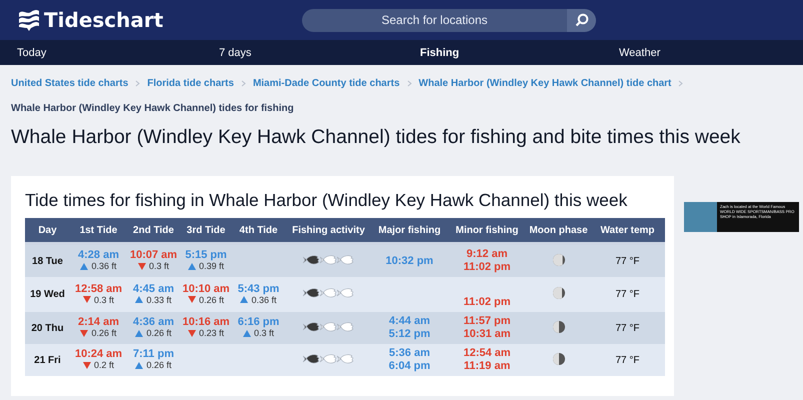 This screenshot has height=400, width=803. Describe the element at coordinates (487, 254) in the screenshot. I see `minor-time: 9:12 am` at that location.